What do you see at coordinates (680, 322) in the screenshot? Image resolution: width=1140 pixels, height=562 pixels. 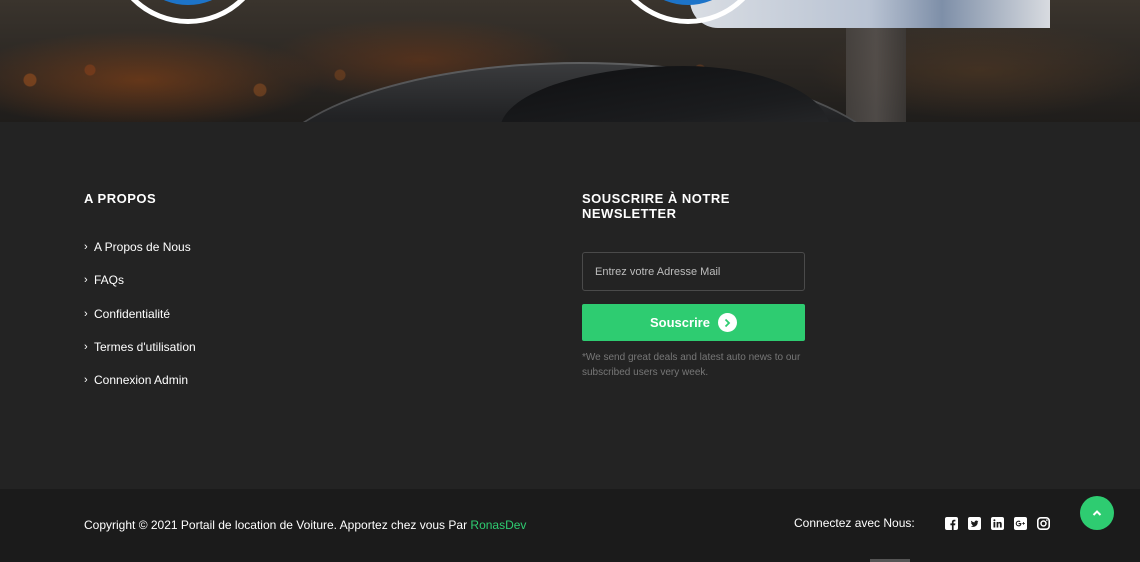 I see `subscribe-button-label: Souscrire` at bounding box center [680, 322].